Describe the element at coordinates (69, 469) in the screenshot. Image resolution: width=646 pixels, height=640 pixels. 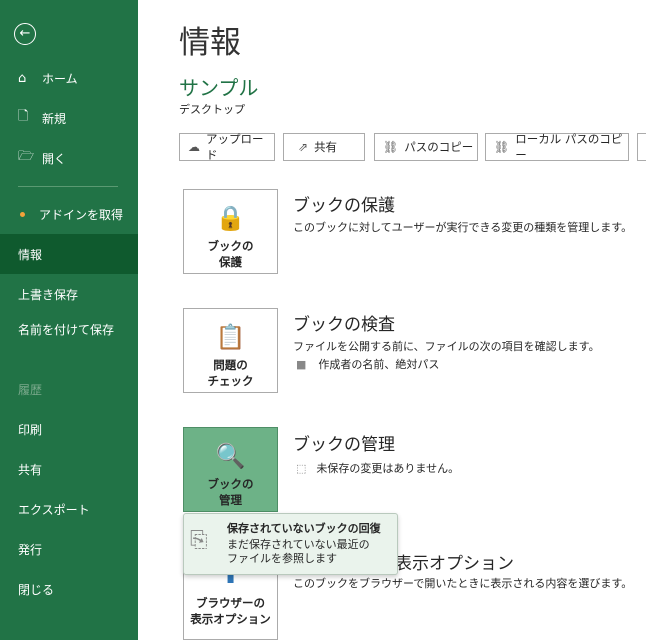
I see `sidebar-item-share: 共有` at that location.